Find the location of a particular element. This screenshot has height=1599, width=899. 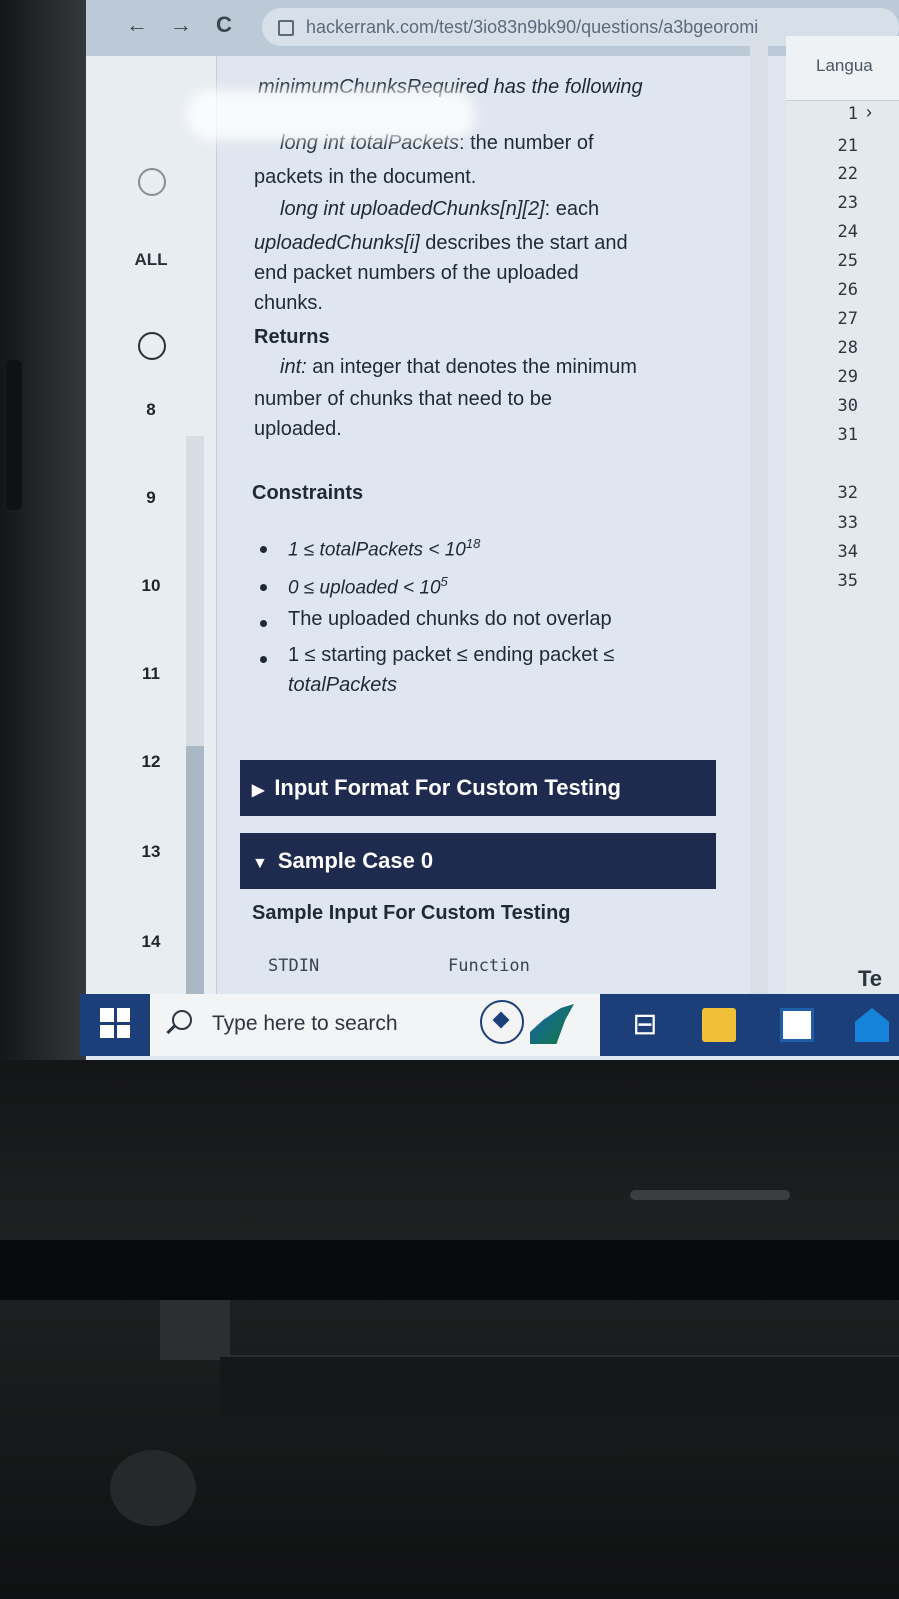

line-number: 29 is located at coordinates (847, 377).